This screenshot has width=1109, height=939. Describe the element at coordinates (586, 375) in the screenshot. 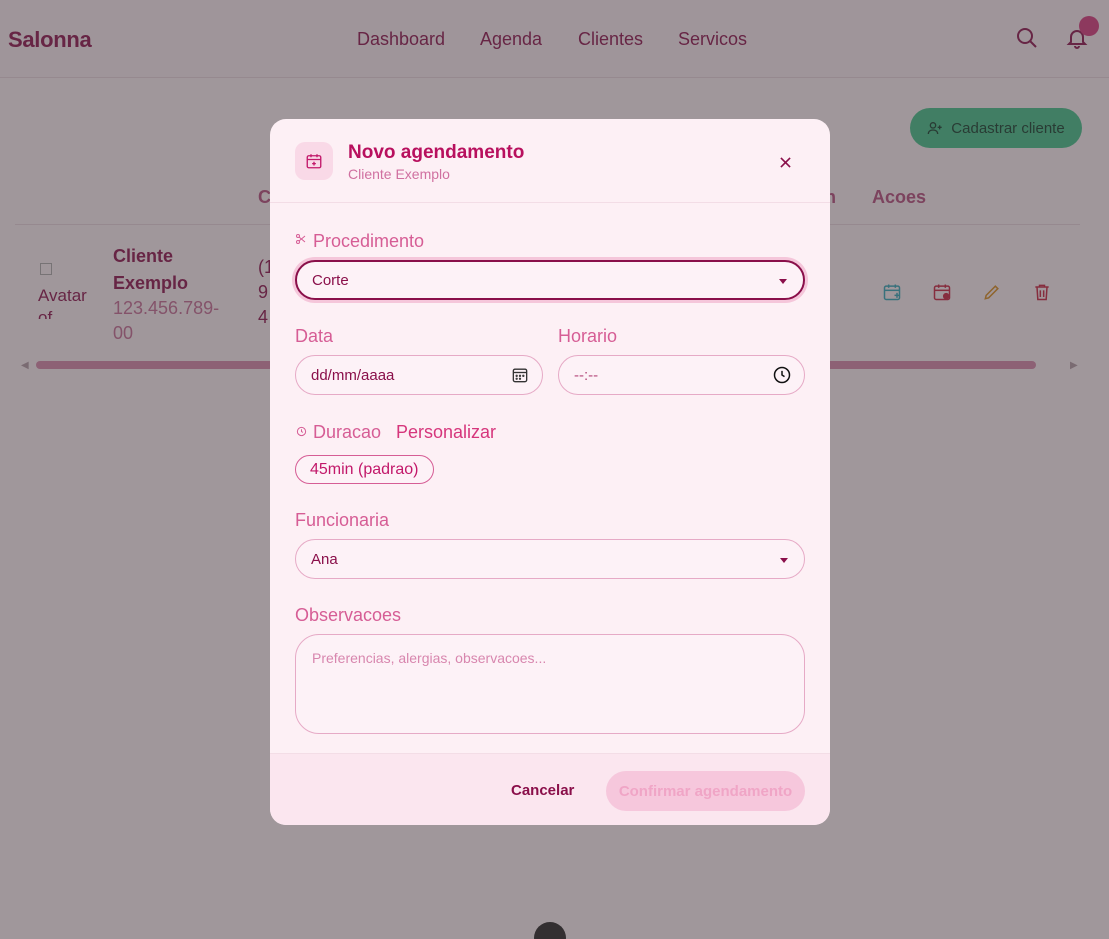

I see `time-placeholder: --:--` at that location.